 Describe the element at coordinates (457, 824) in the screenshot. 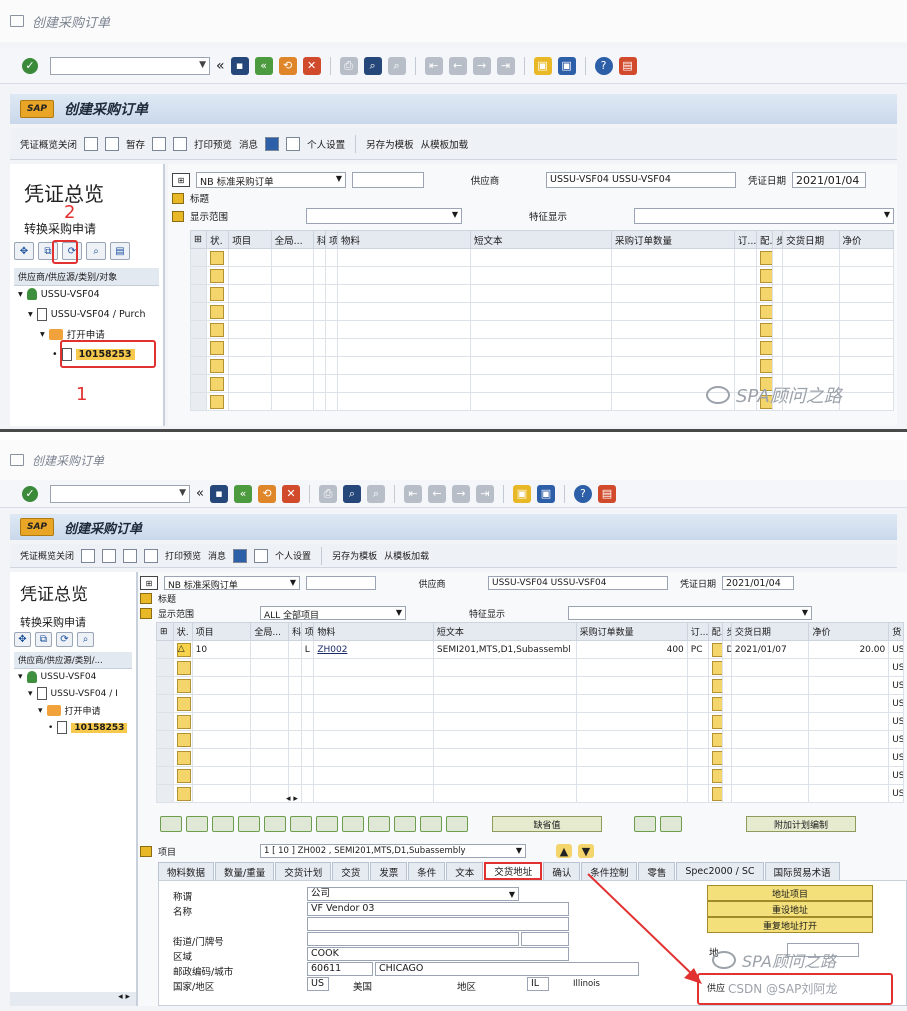

I see `export-icon` at that location.